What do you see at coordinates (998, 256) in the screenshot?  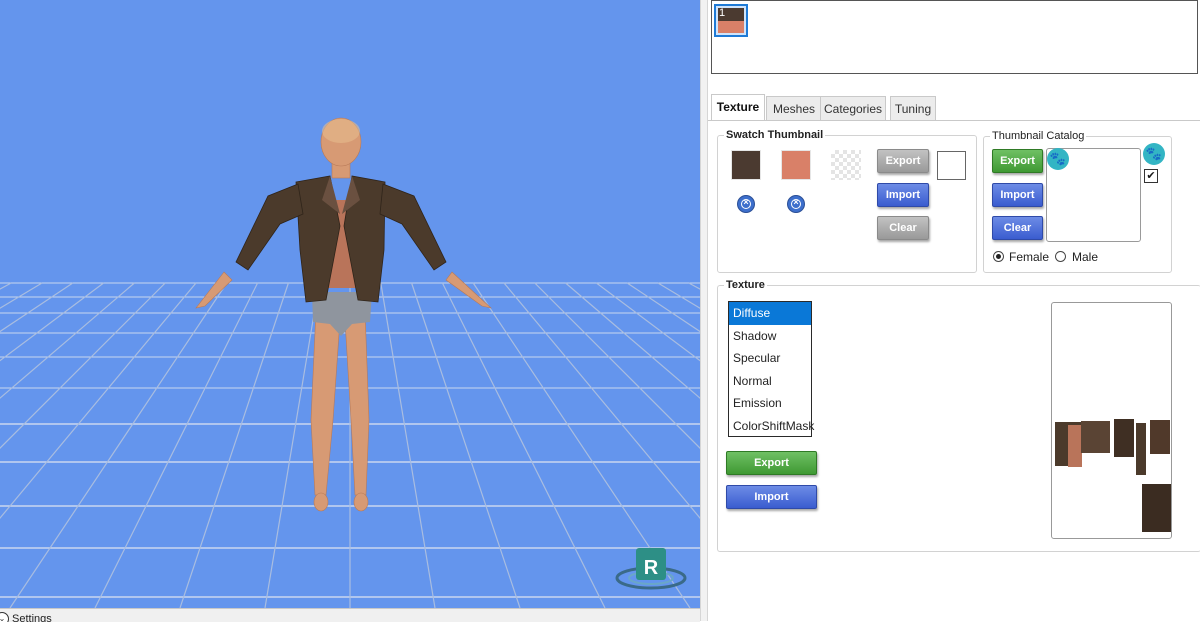 I see `female-radio` at bounding box center [998, 256].